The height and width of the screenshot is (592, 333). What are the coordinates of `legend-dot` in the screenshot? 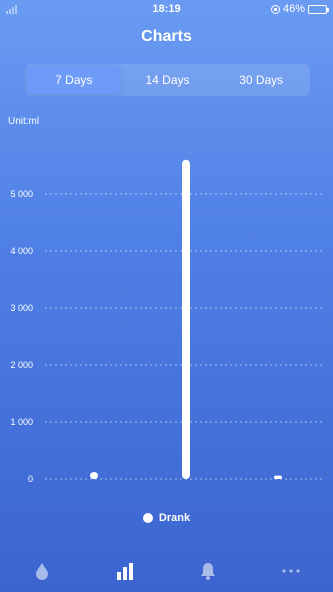 It's located at (147, 518).